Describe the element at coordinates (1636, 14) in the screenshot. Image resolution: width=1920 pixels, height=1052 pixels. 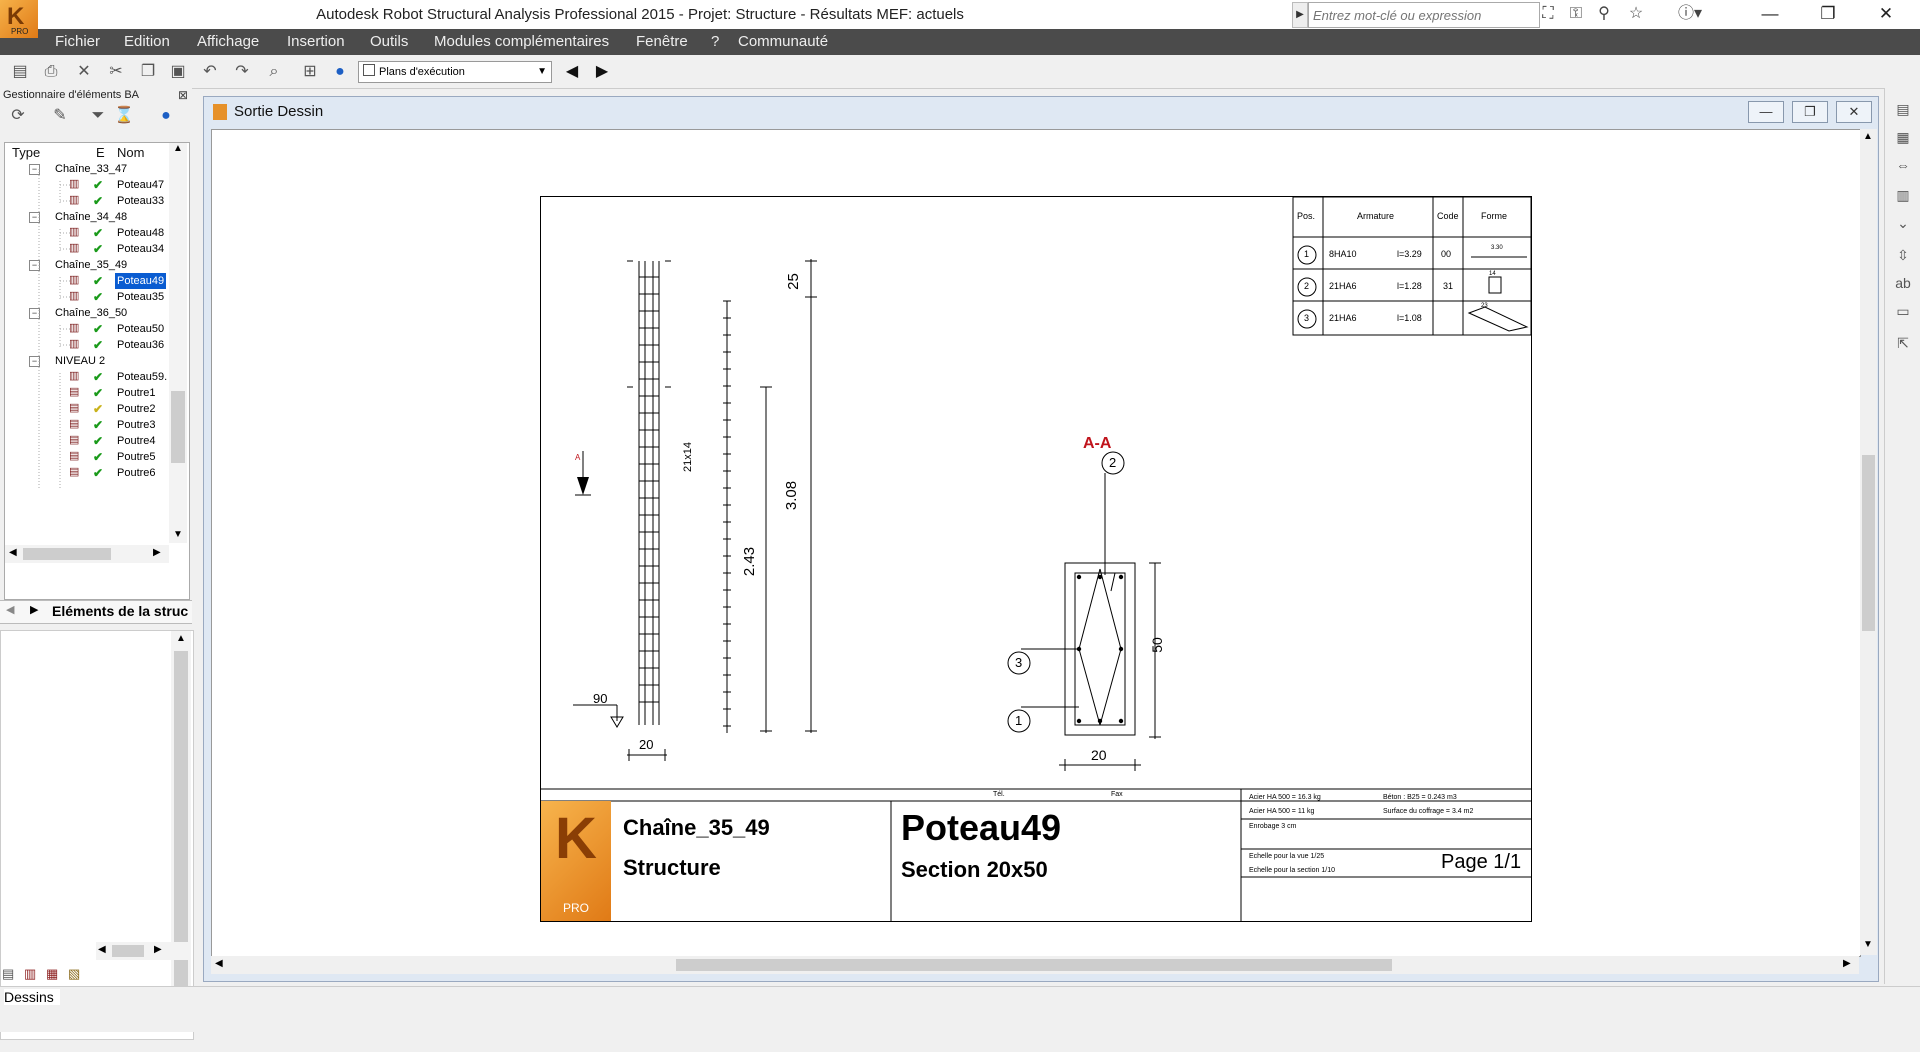
I see `favorites-star-icon: ☆` at that location.